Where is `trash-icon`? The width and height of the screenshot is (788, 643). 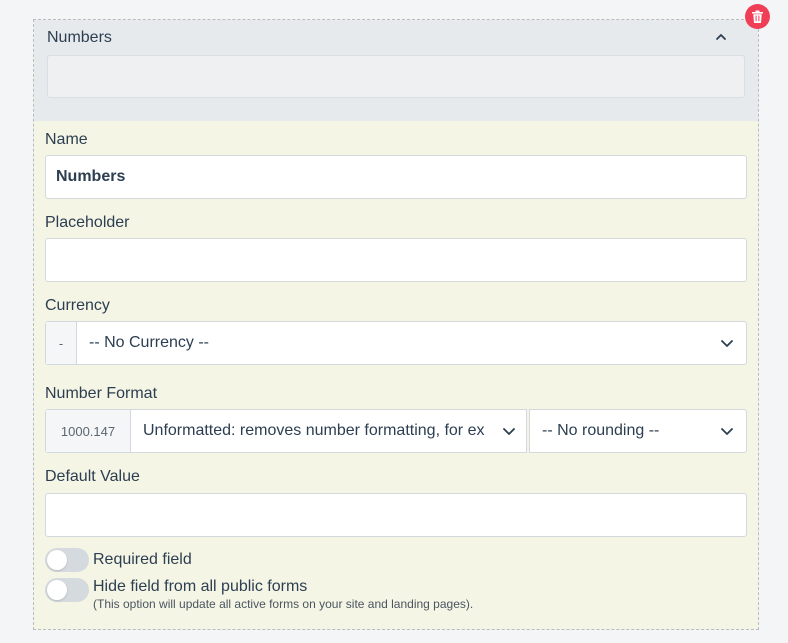
trash-icon is located at coordinates (757, 16).